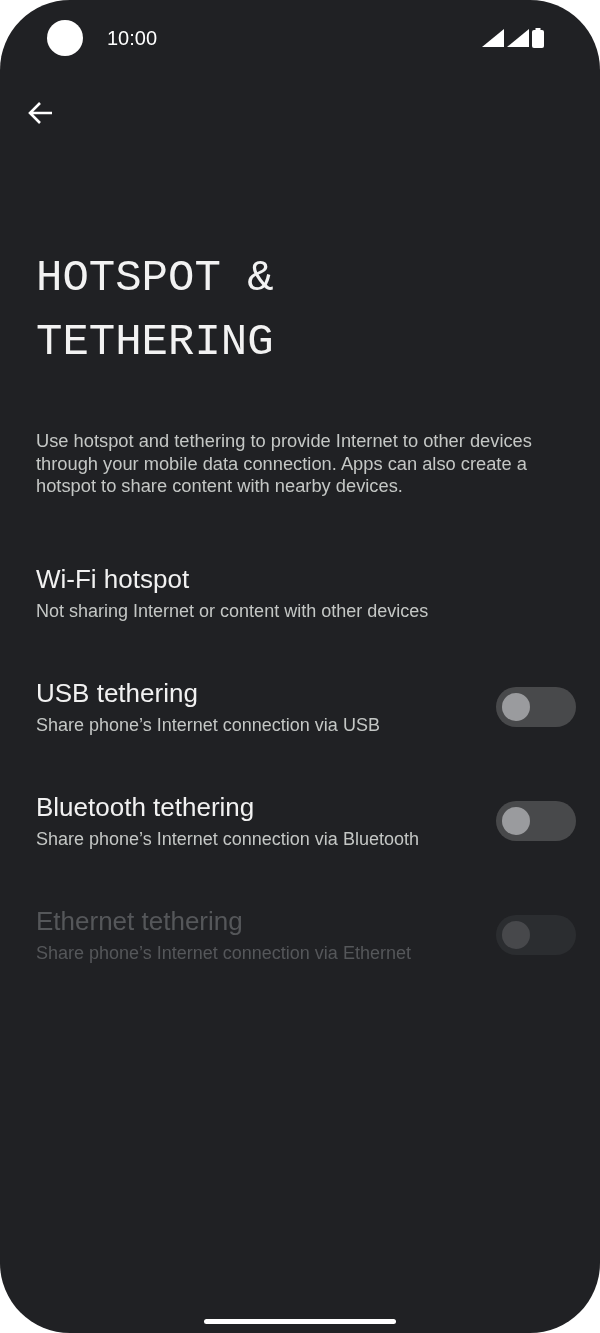 The height and width of the screenshot is (1333, 600). I want to click on status-time: 10:00, so click(132, 38).